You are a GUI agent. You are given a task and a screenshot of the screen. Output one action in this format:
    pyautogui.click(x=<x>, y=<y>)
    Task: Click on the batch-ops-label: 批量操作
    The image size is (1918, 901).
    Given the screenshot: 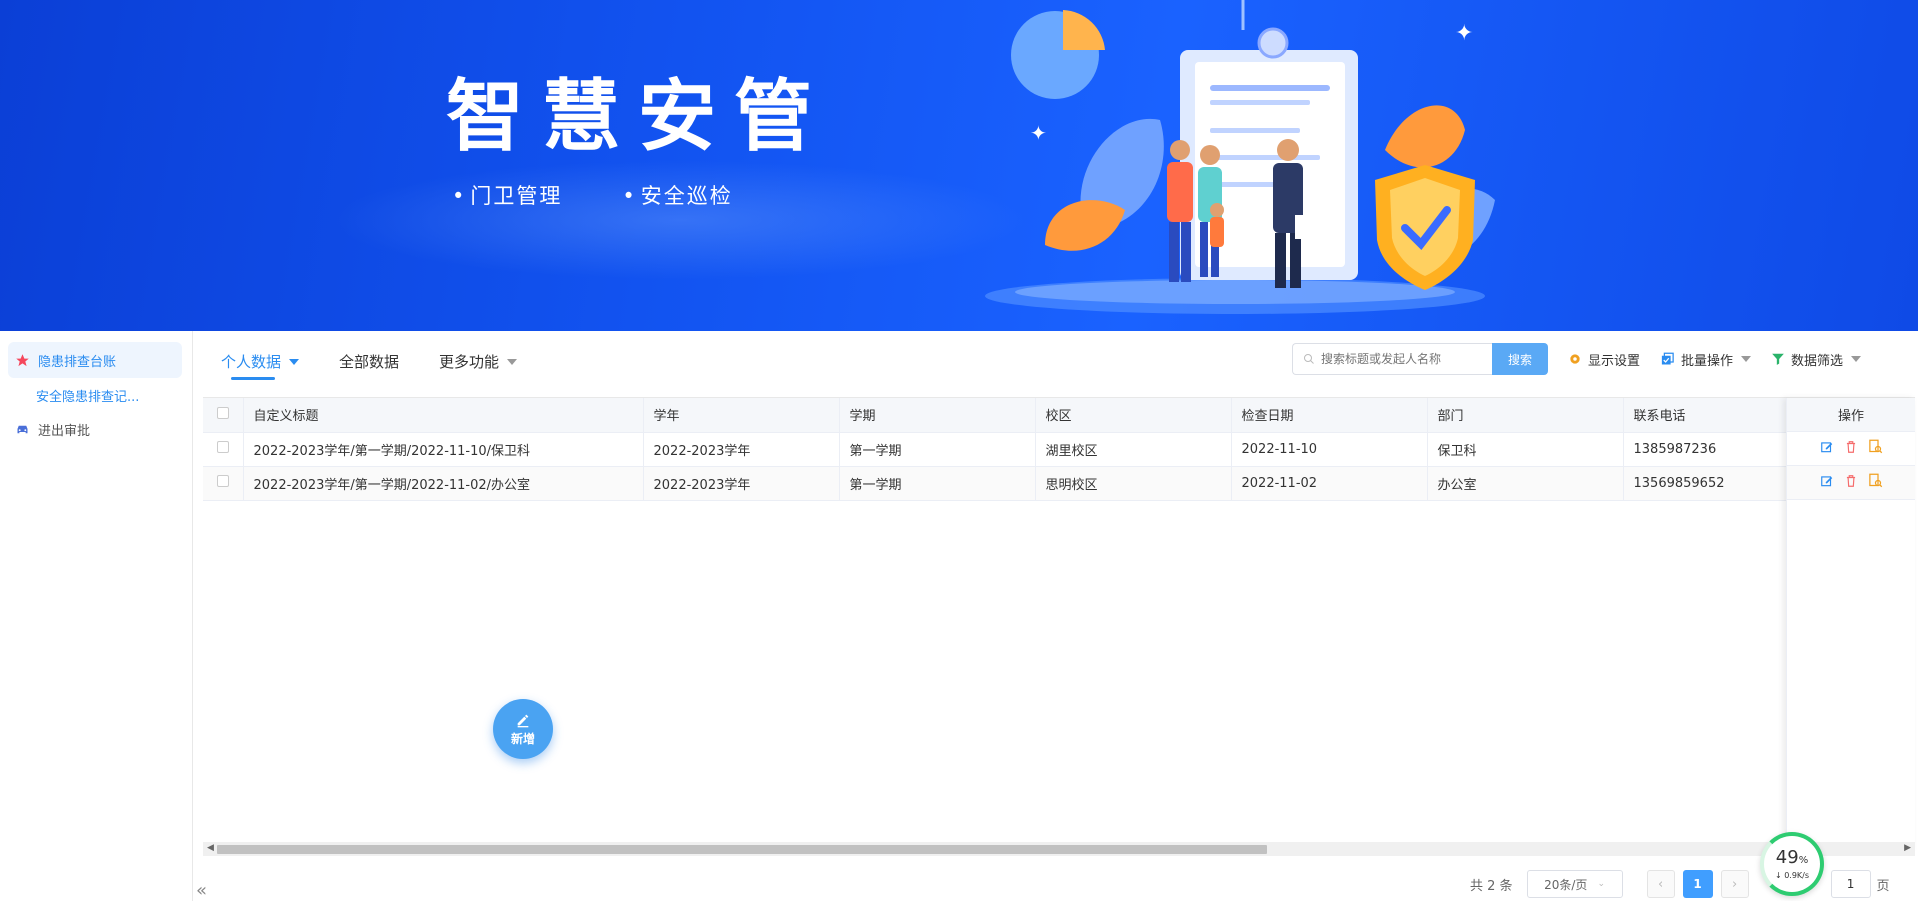 What is the action you would take?
    pyautogui.click(x=1707, y=361)
    